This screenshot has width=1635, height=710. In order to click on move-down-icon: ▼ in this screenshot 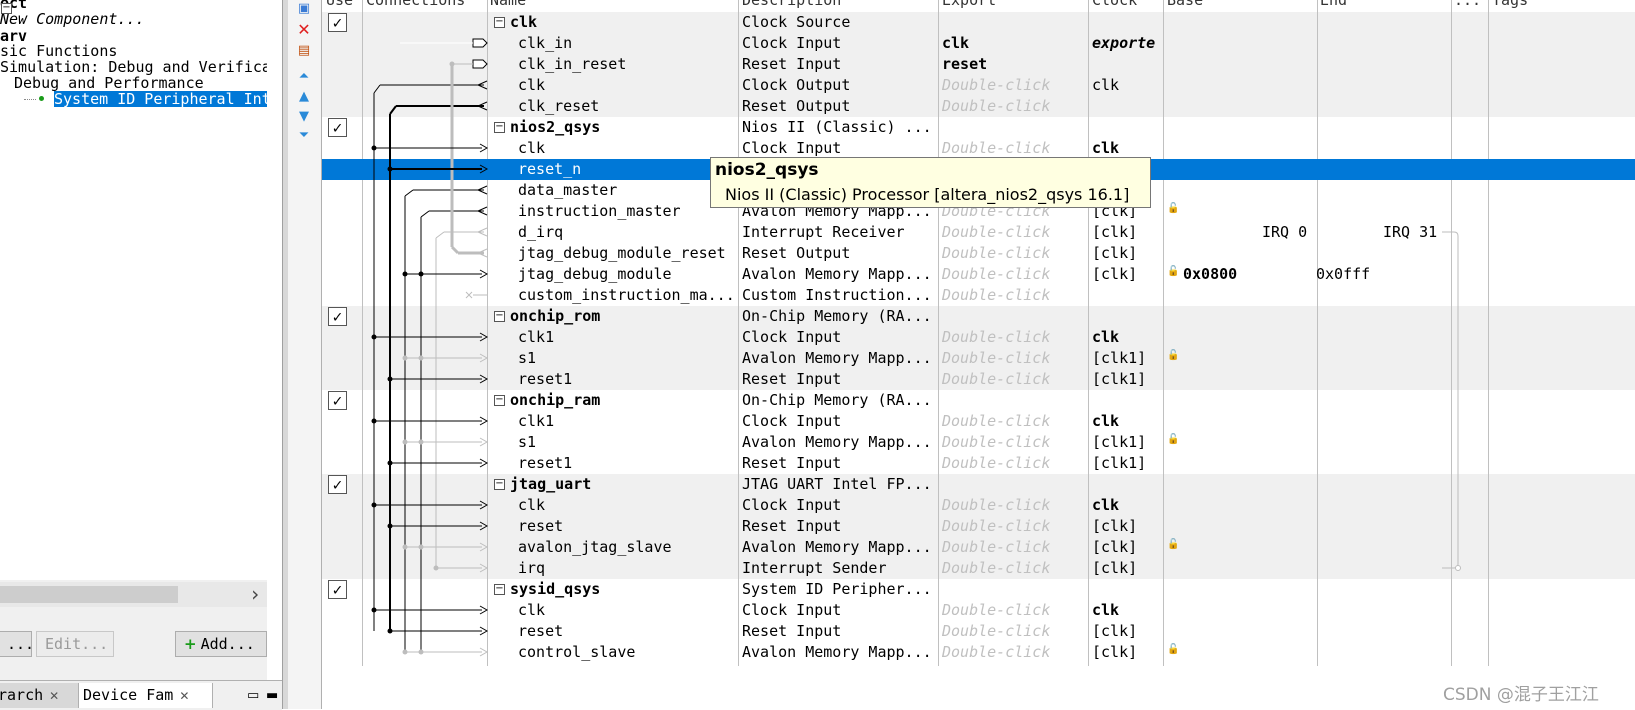, I will do `click(304, 117)`.